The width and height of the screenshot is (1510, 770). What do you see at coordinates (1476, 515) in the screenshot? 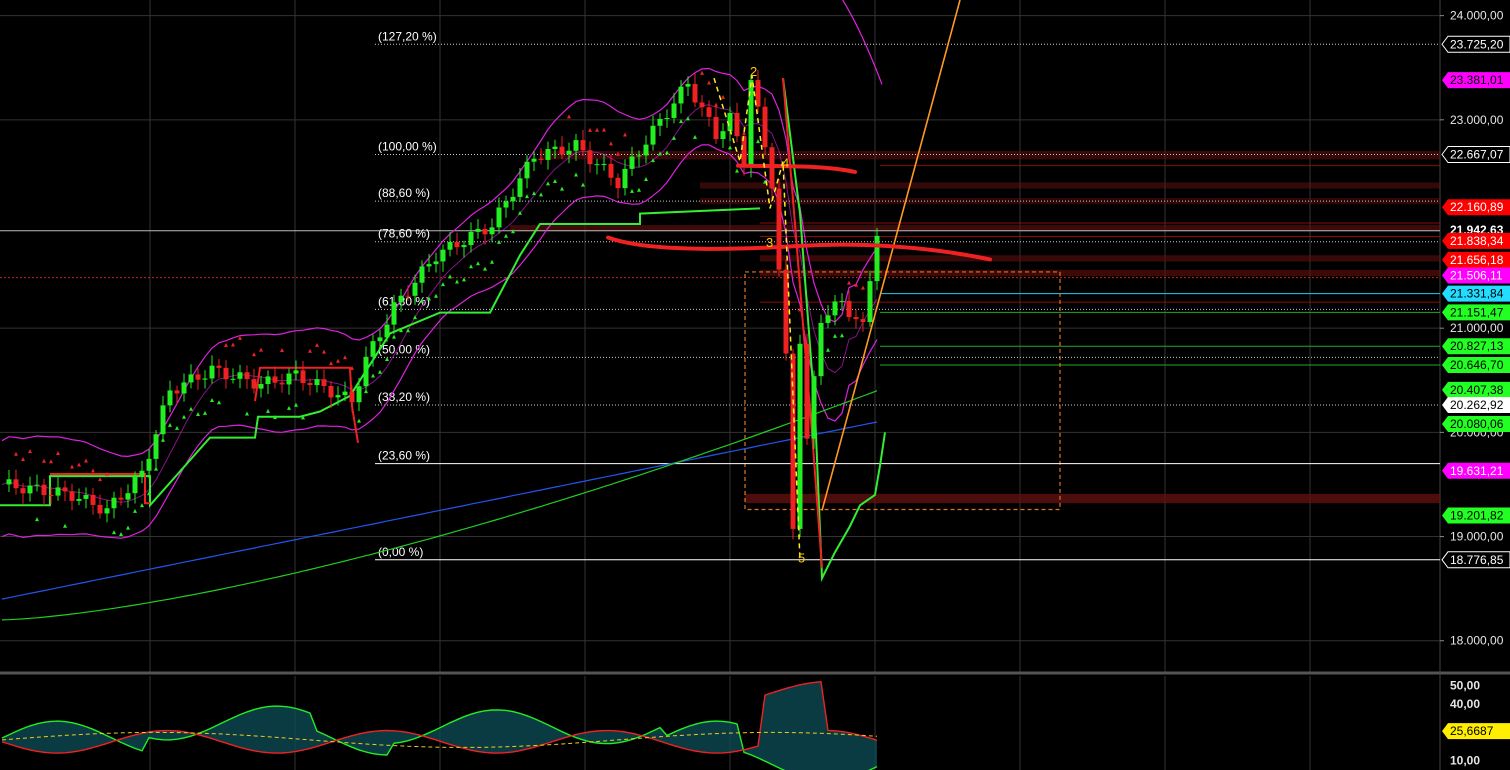
I see `price-tag: 19.201,82` at bounding box center [1476, 515].